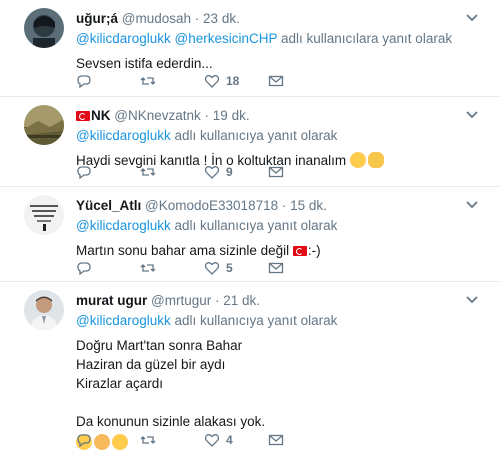 This screenshot has height=459, width=500. I want to click on like-button: 18, so click(236, 81).